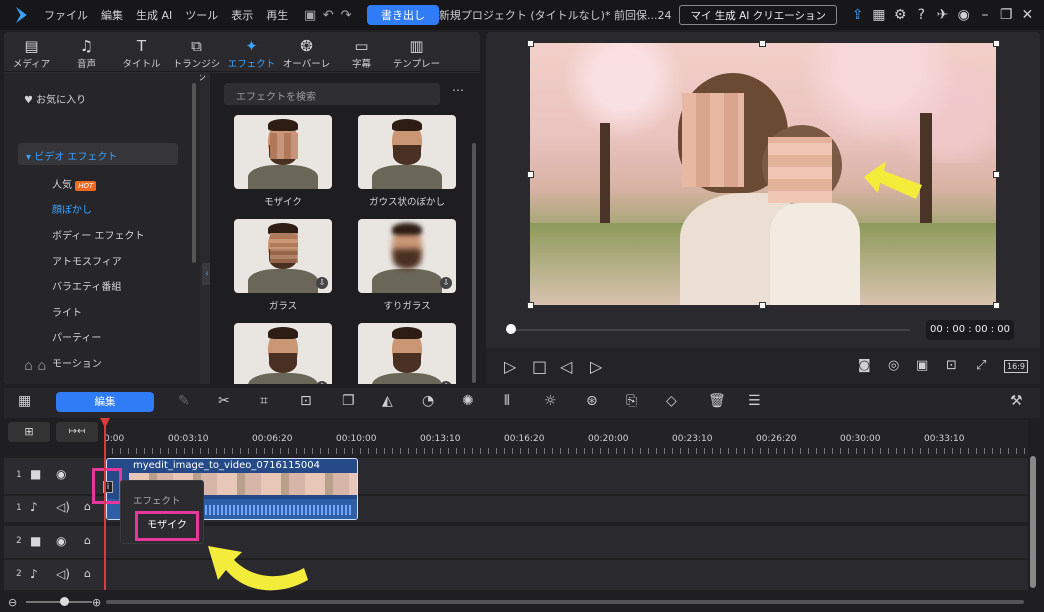 The image size is (1044, 612). Describe the element at coordinates (86, 285) in the screenshot. I see `sidebar-item-variety: バラエティ番組` at that location.